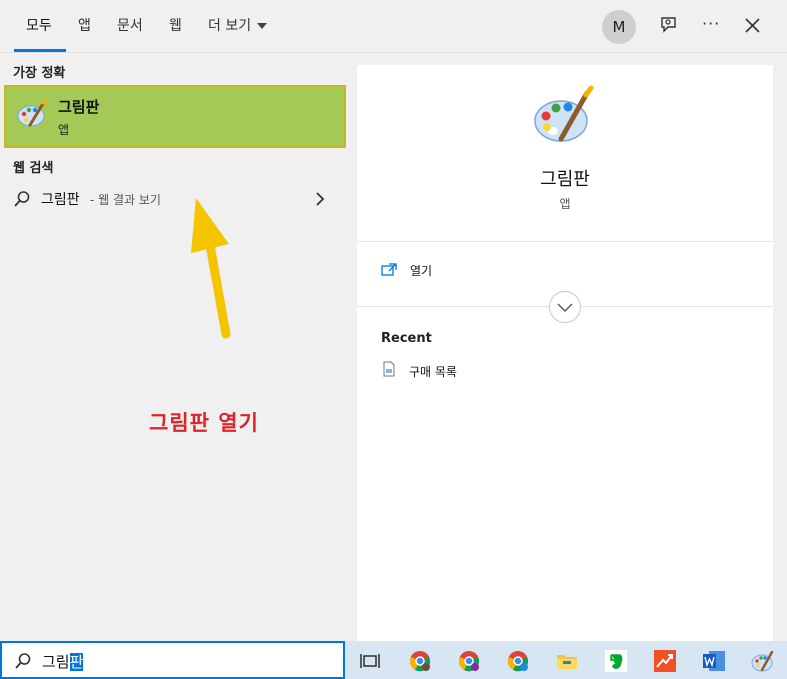 The height and width of the screenshot is (679, 787). I want to click on chevron-right-icon, so click(320, 199).